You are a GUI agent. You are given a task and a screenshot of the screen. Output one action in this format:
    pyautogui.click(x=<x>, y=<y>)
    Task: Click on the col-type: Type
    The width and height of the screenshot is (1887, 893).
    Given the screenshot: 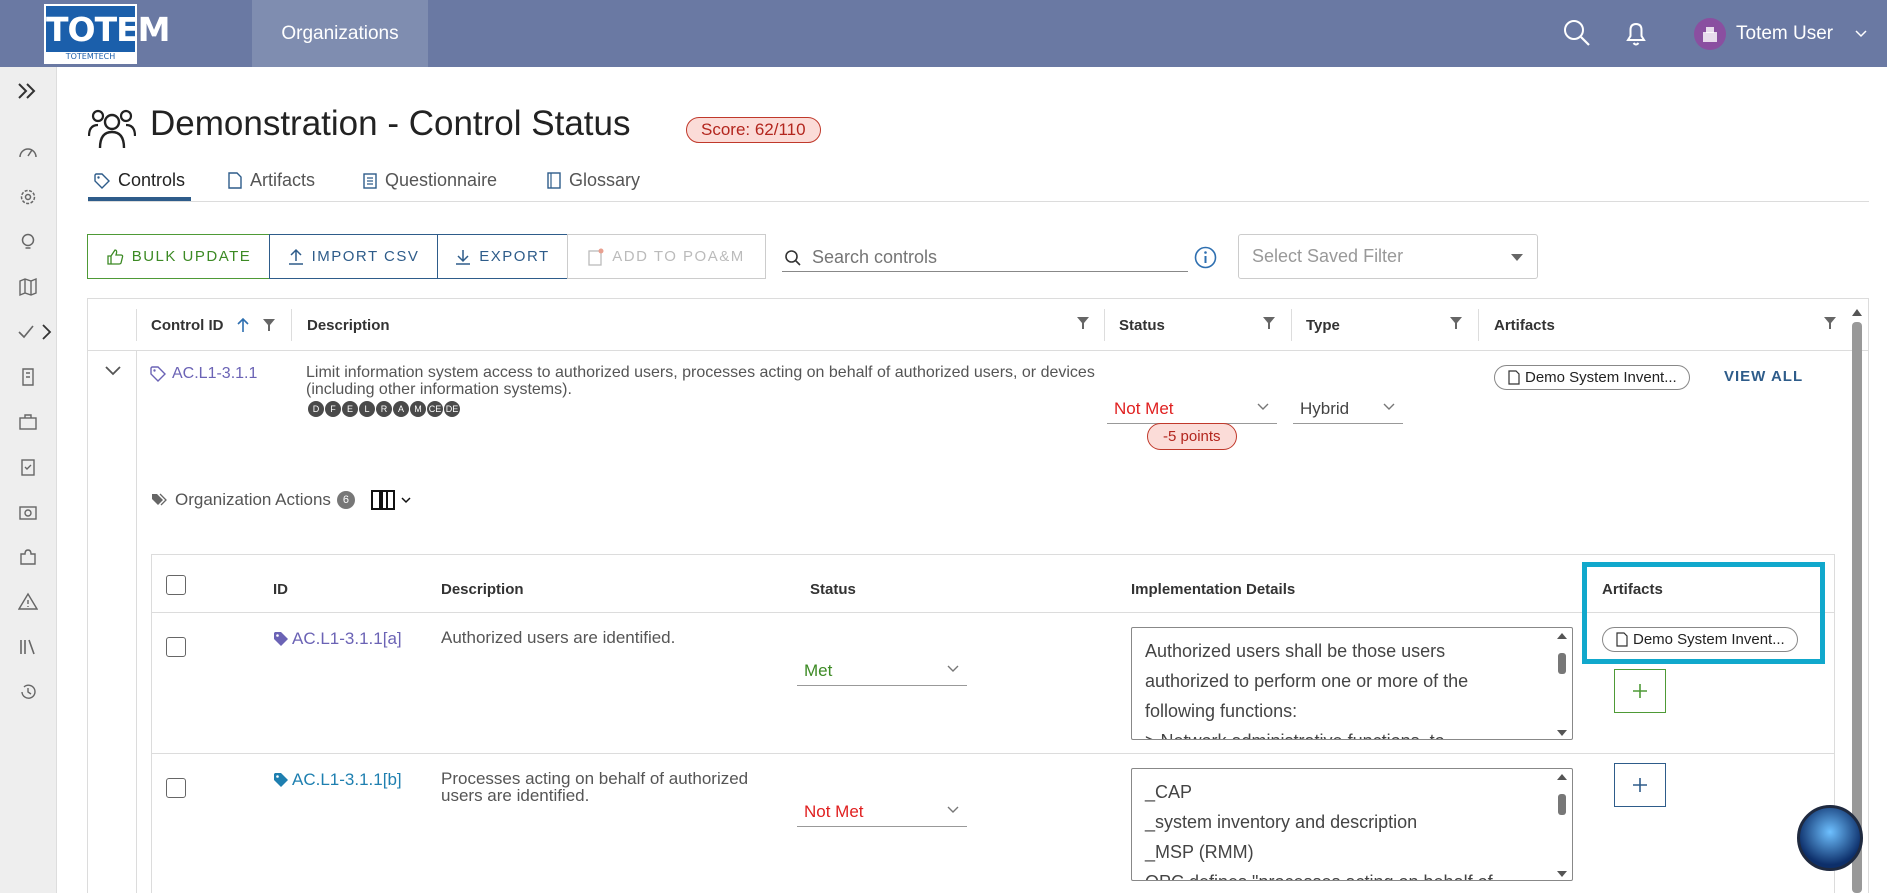 What is the action you would take?
    pyautogui.click(x=1323, y=325)
    